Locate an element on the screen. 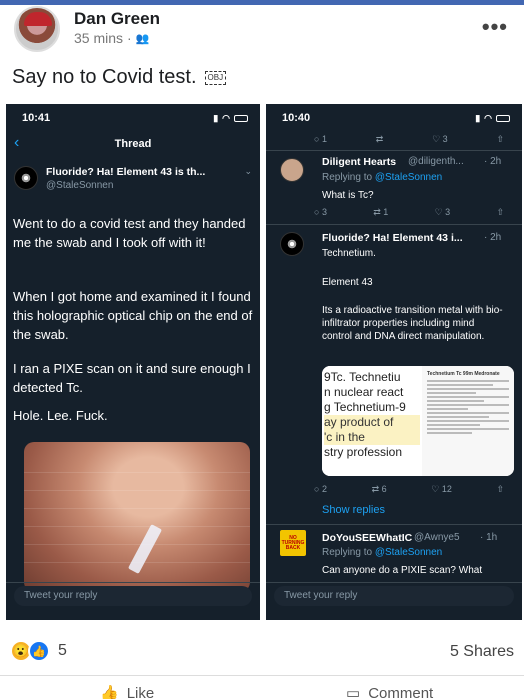 Image resolution: width=524 pixels, height=699 pixels. comment-icon: ▭ is located at coordinates (353, 692).